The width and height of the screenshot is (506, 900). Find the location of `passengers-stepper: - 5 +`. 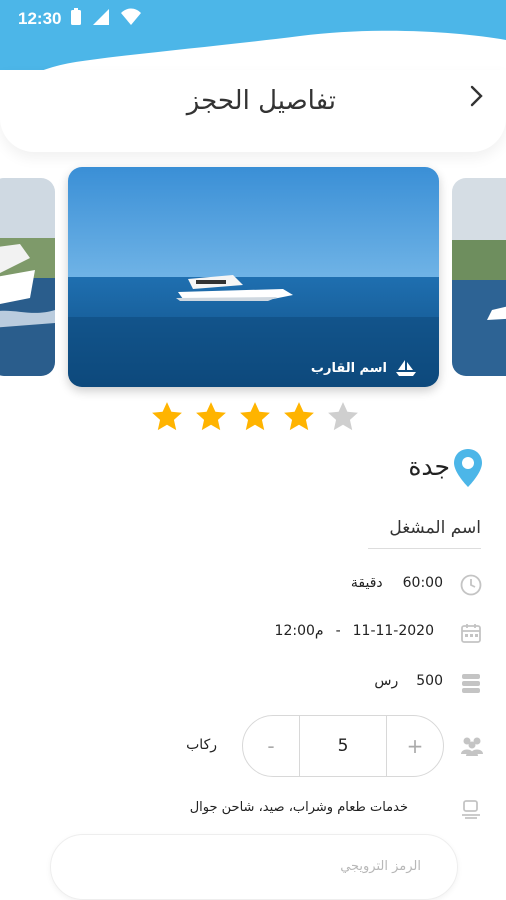

passengers-stepper: - 5 + is located at coordinates (343, 746).